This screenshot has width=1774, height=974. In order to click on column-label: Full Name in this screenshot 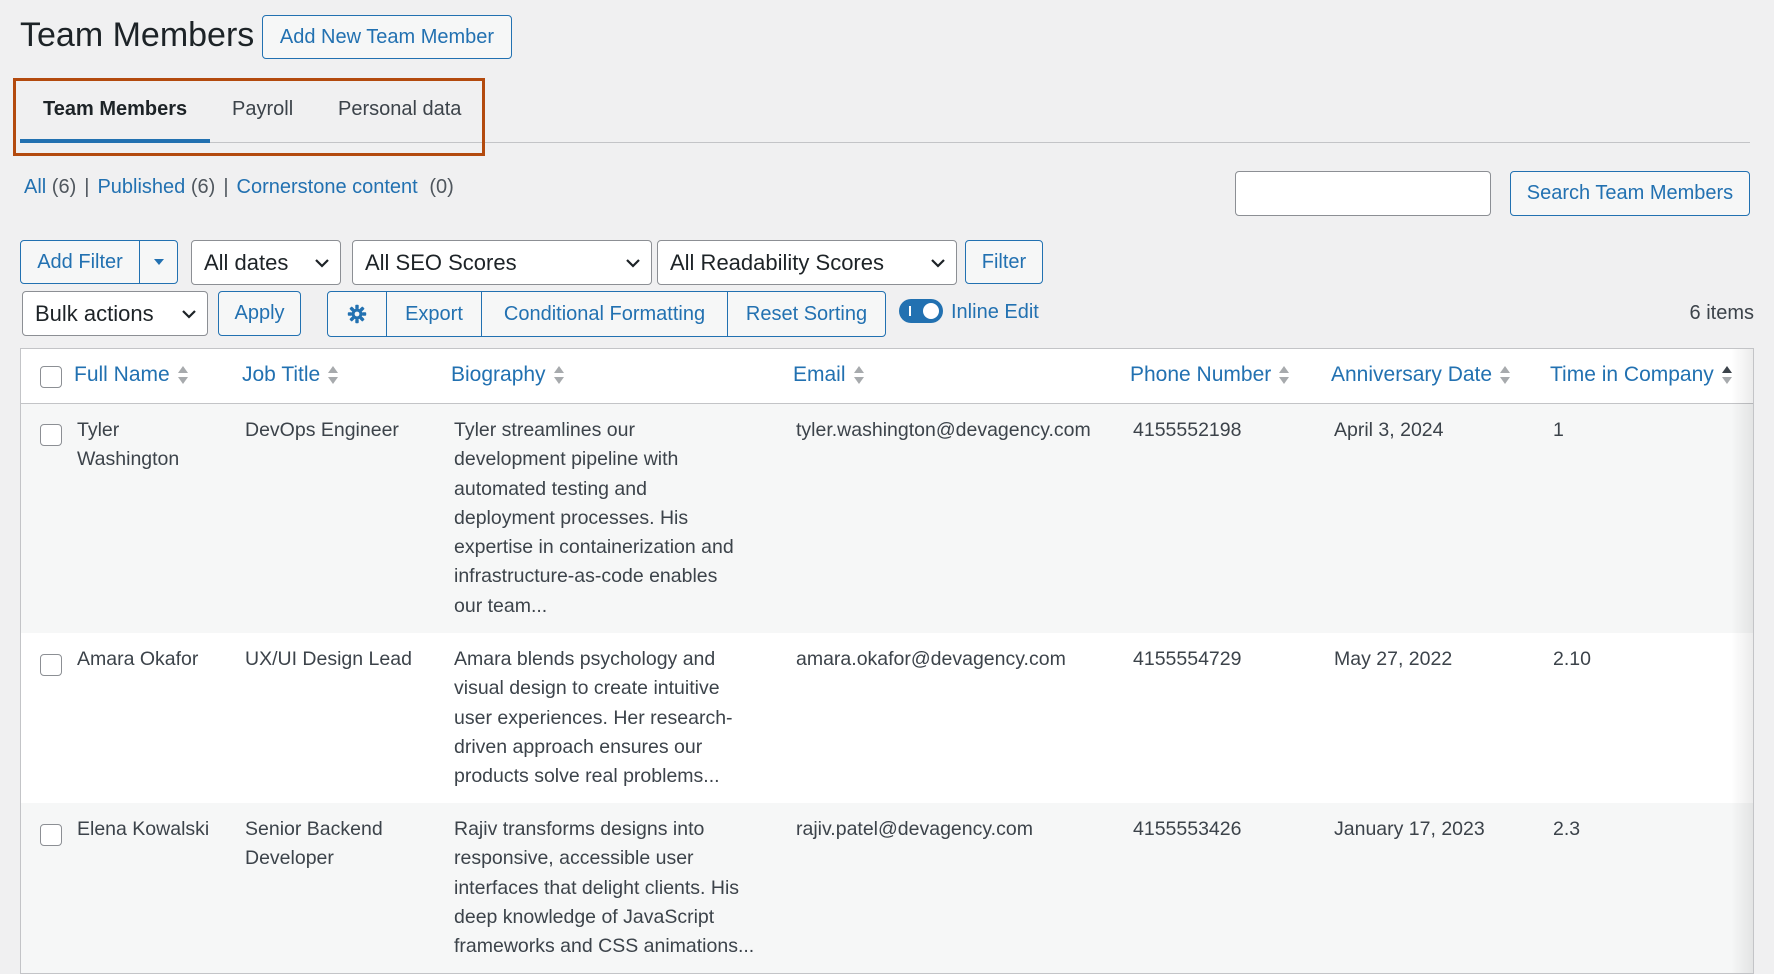, I will do `click(122, 374)`.